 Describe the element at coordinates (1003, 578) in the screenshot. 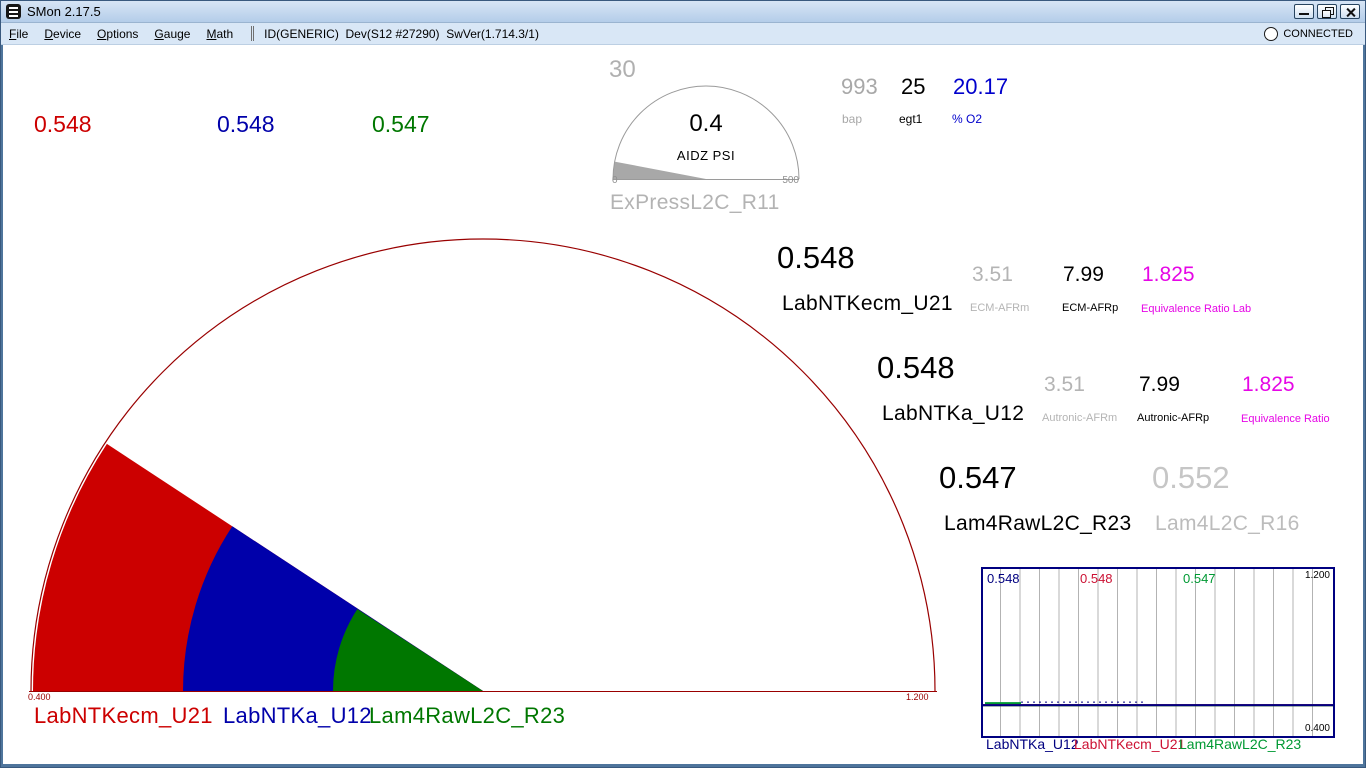

I see `chart-value-1: 0.548` at that location.